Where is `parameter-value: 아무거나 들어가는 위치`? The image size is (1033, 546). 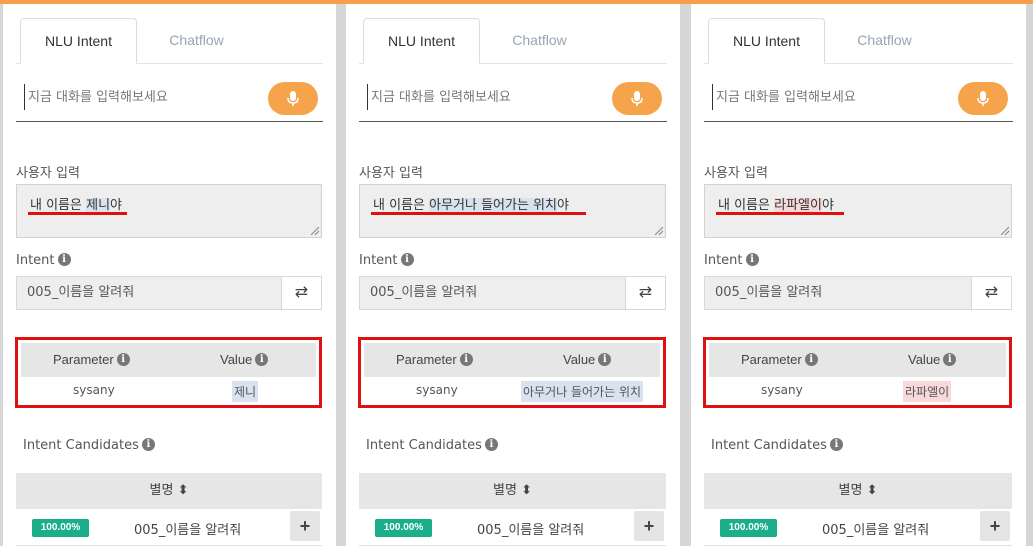 parameter-value: 아무거나 들어가는 위치 is located at coordinates (582, 391).